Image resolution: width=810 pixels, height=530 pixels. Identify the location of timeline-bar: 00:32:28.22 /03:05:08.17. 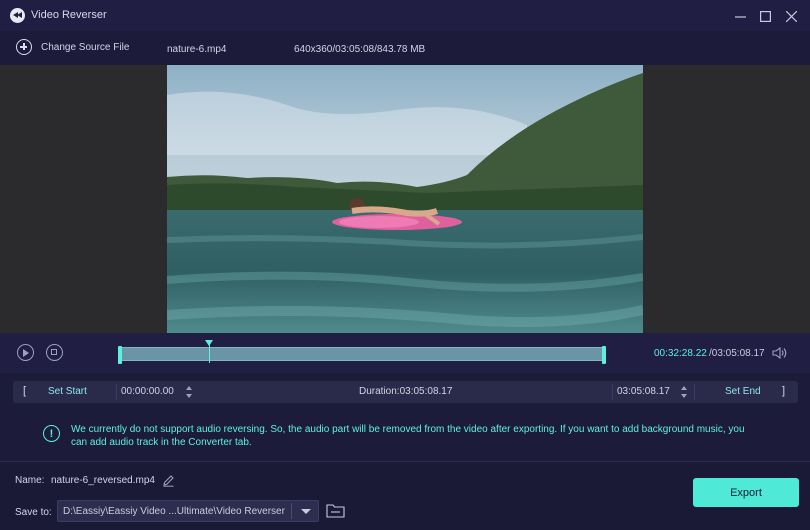
(405, 353).